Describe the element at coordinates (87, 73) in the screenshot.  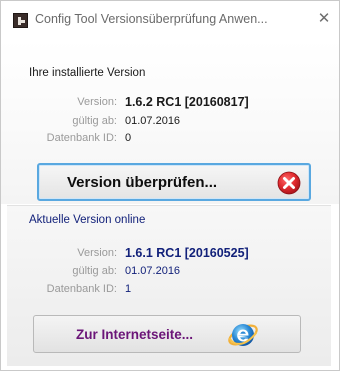
I see `installed-version-heading: Ihre installierte Version` at that location.